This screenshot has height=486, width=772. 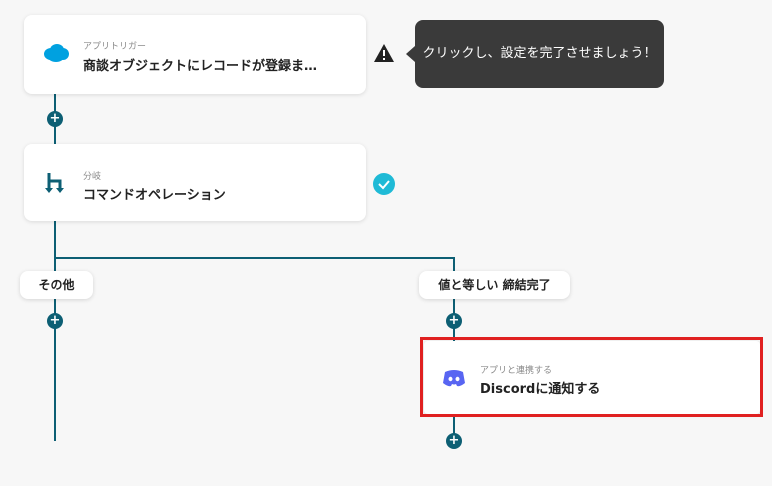 I want to click on branch-sub-label: 分岐, so click(x=92, y=177).